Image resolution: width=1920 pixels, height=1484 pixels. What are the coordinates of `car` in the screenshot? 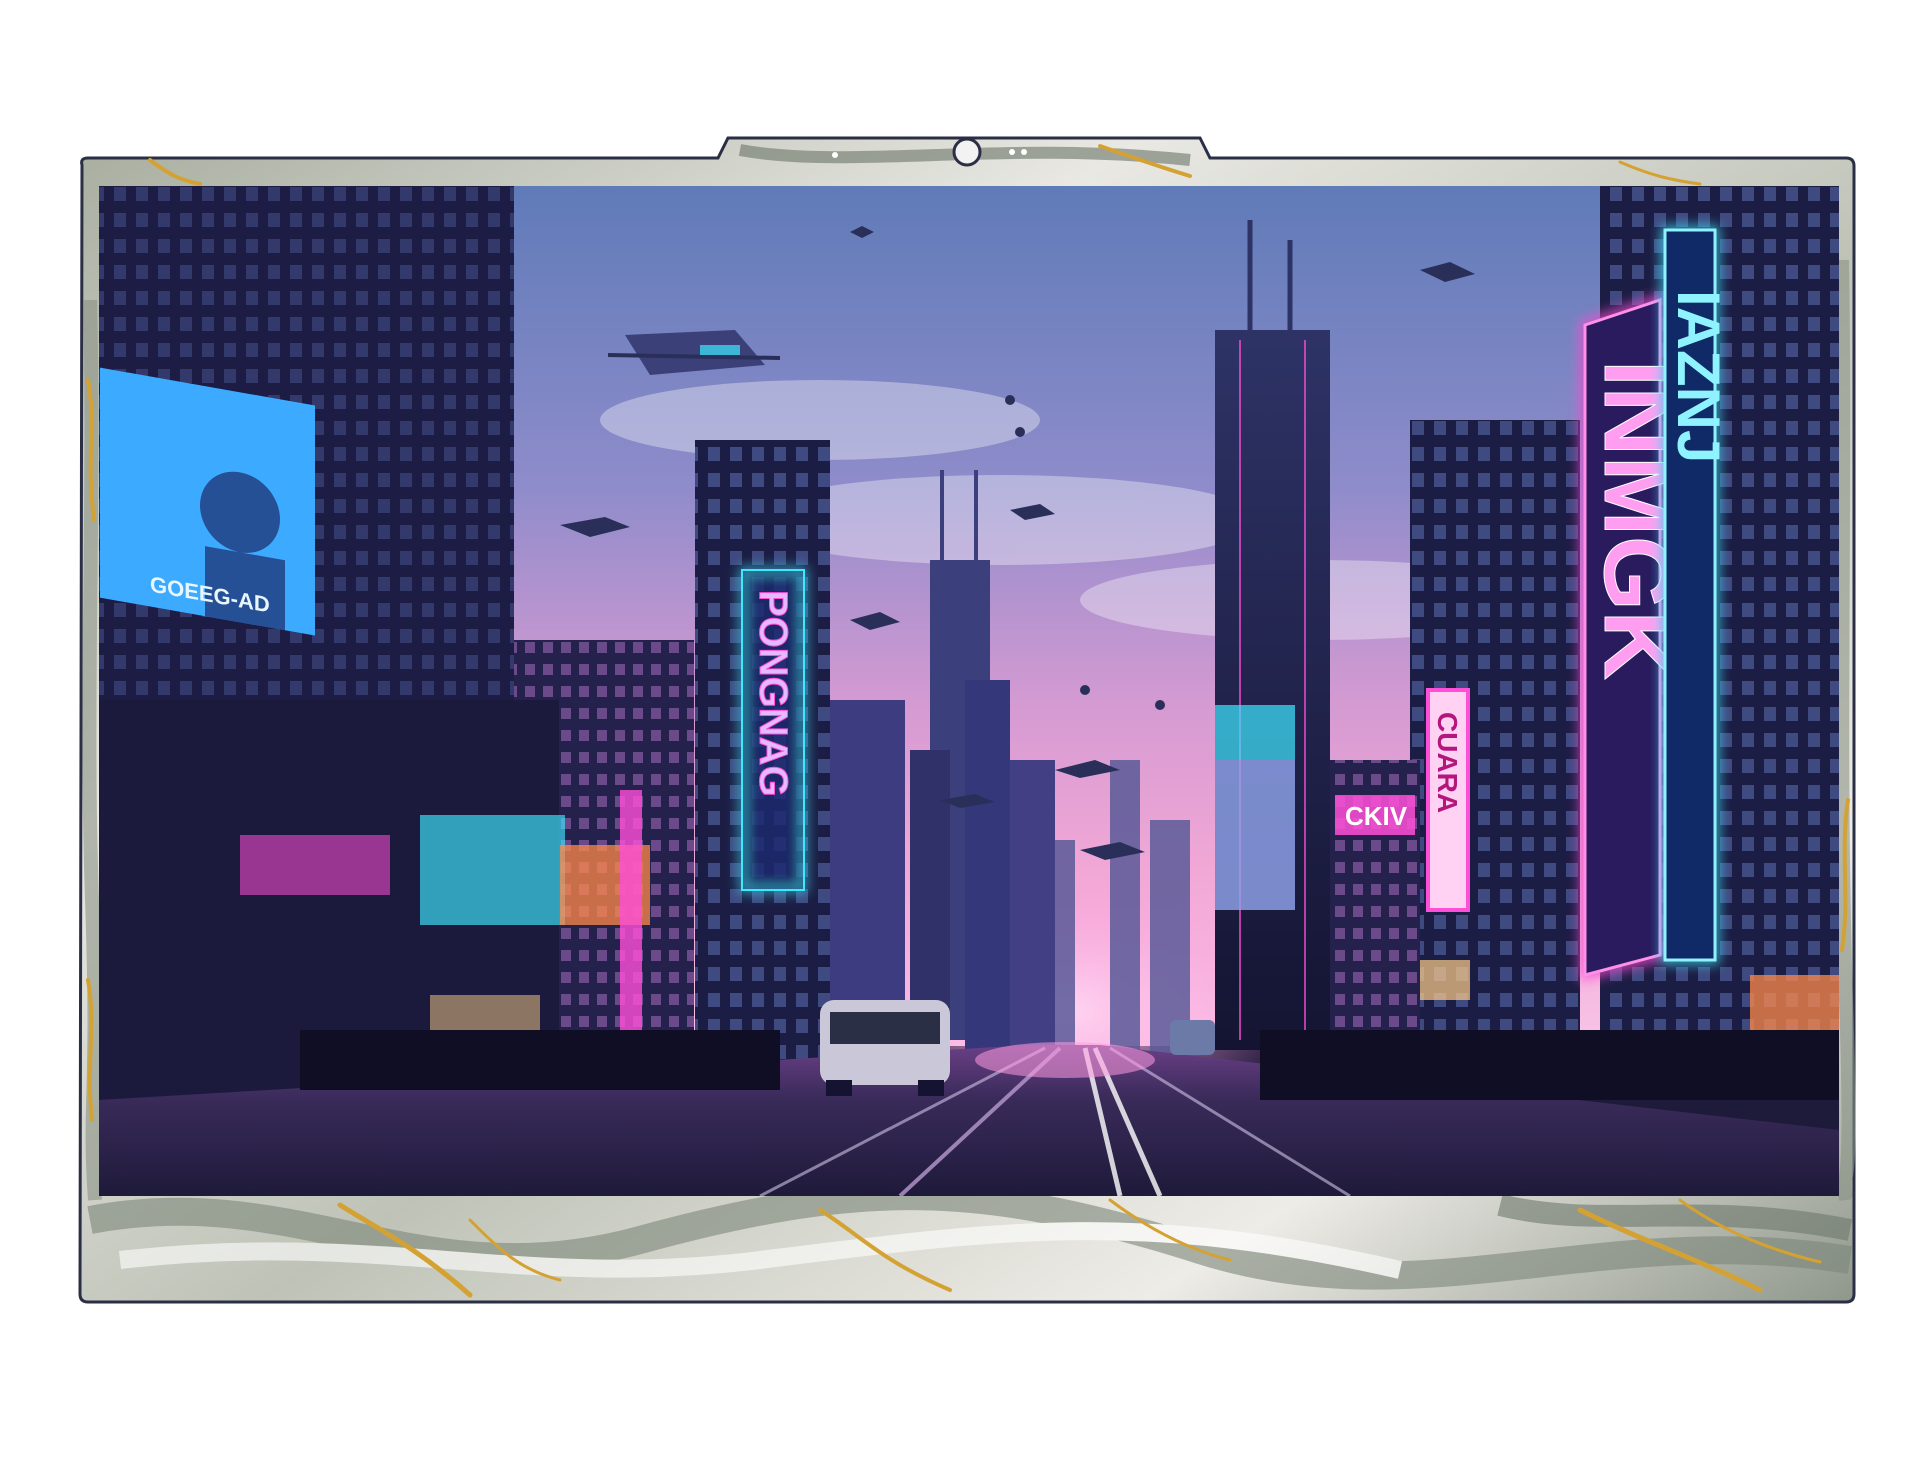 It's located at (1192, 1037).